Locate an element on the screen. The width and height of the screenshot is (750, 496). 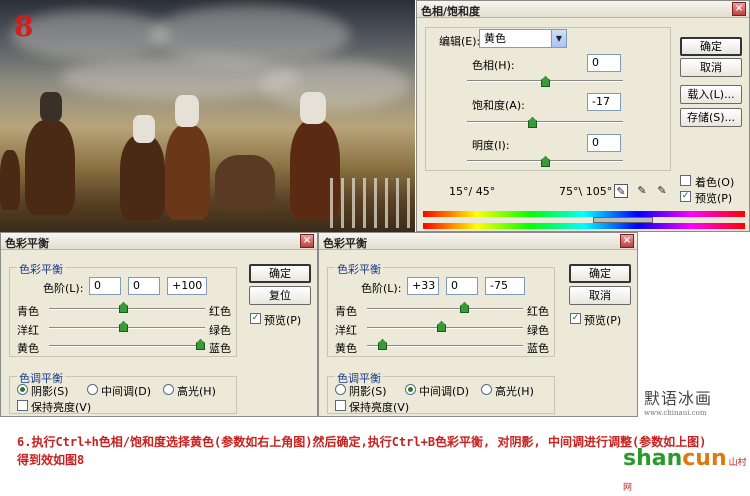
logo-text: 默语冰画 is located at coordinates (678, 398).